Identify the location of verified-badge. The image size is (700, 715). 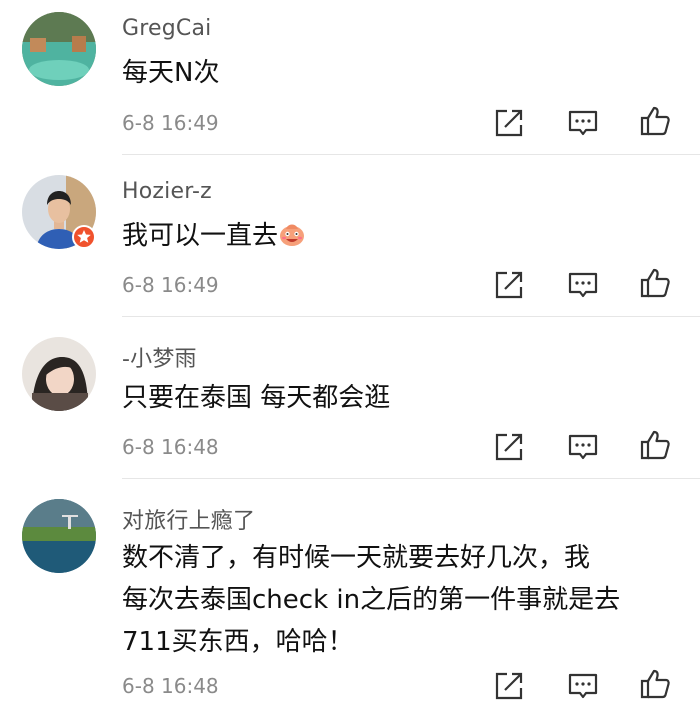
(84, 237).